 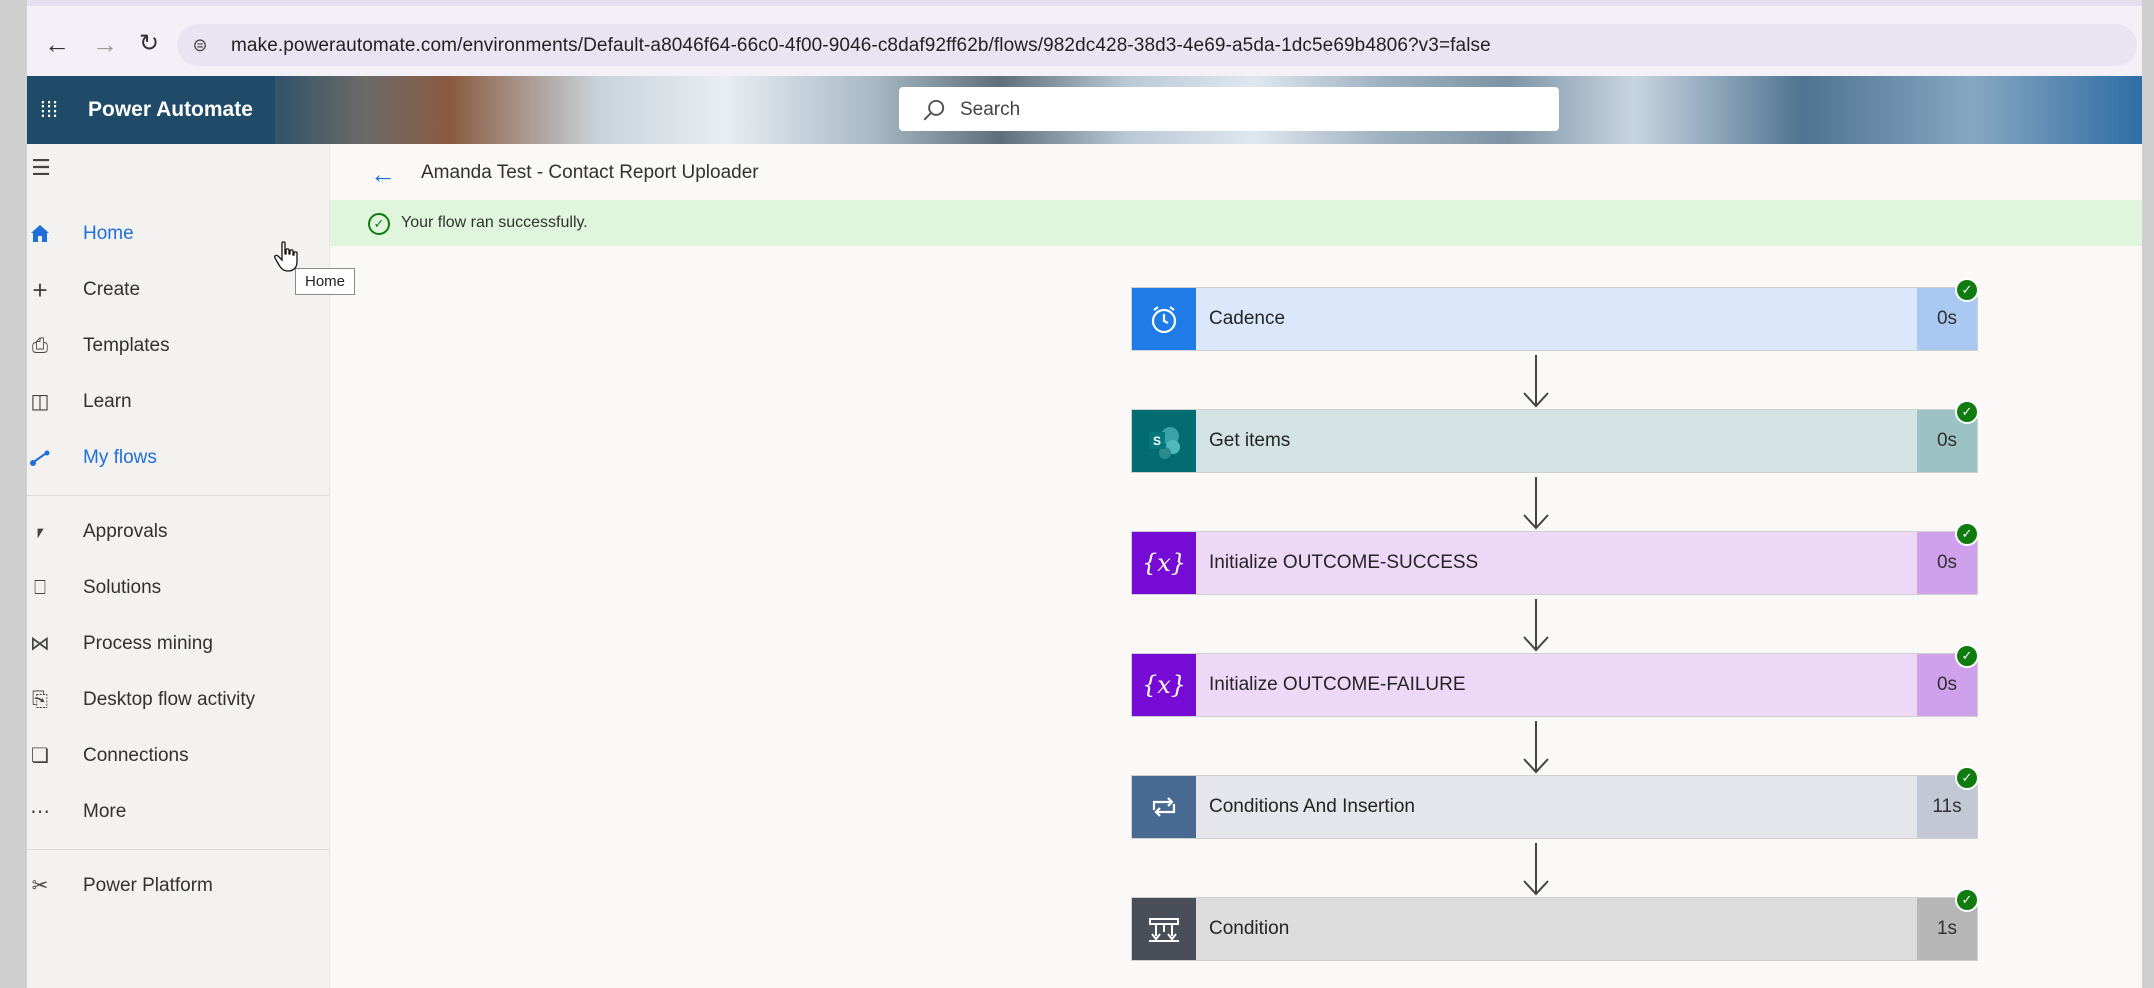 I want to click on search-placeholder: Search, so click(x=990, y=109).